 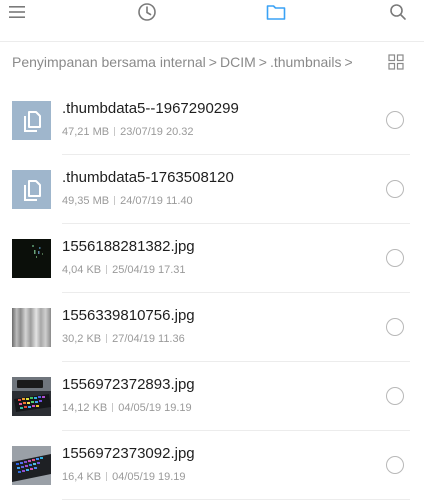 What do you see at coordinates (128, 384) in the screenshot?
I see `file-name: 1556972372893.jpg` at bounding box center [128, 384].